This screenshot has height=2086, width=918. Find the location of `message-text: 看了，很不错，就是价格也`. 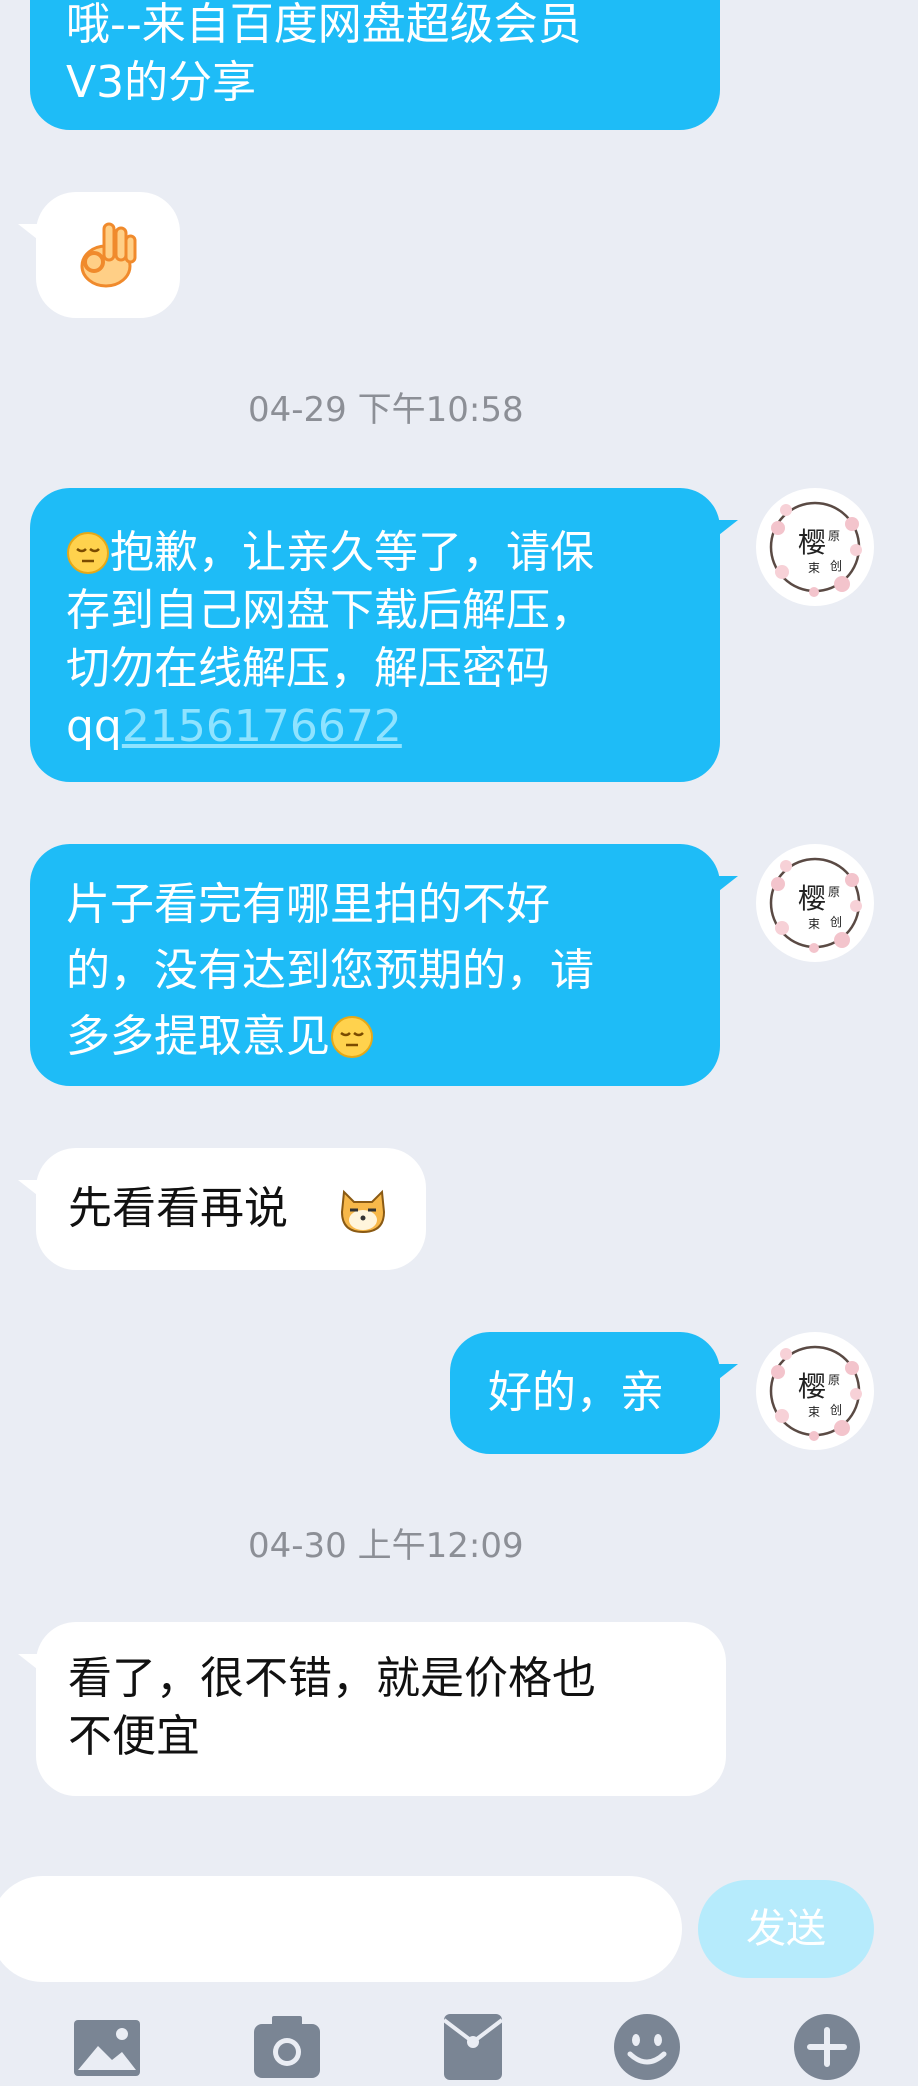

message-text: 看了，很不错，就是价格也 is located at coordinates (332, 1678).